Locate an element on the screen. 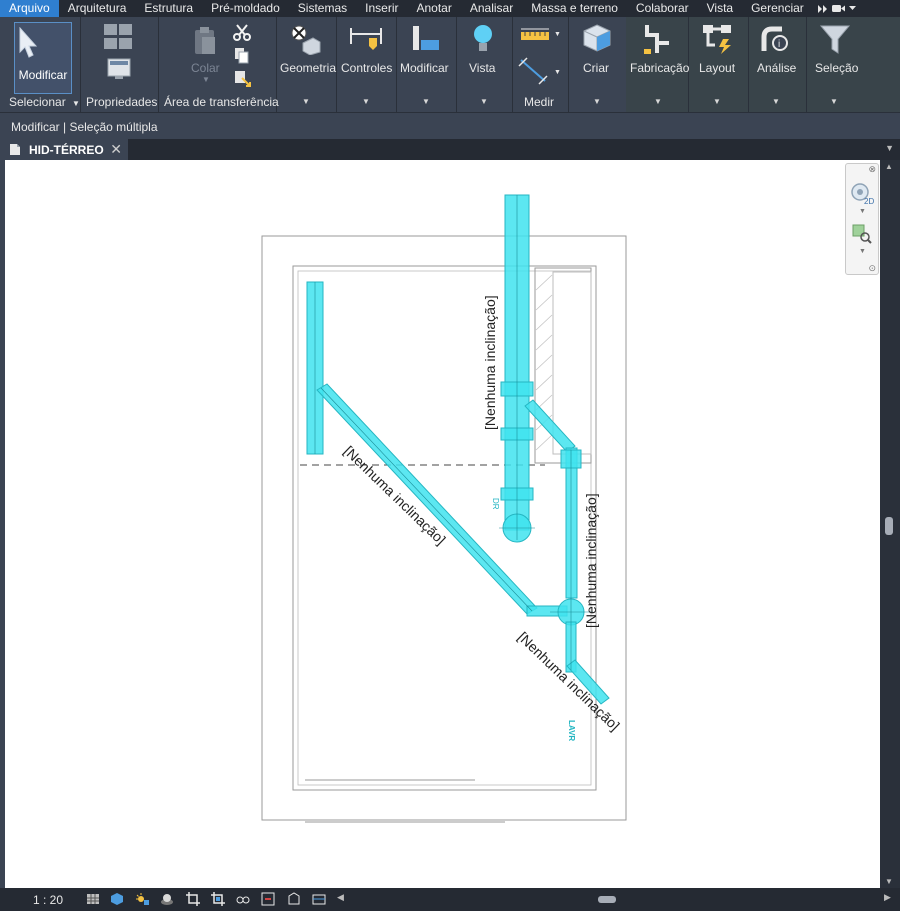  steering-wheel-2d-icon: 2D is located at coordinates (862, 194).